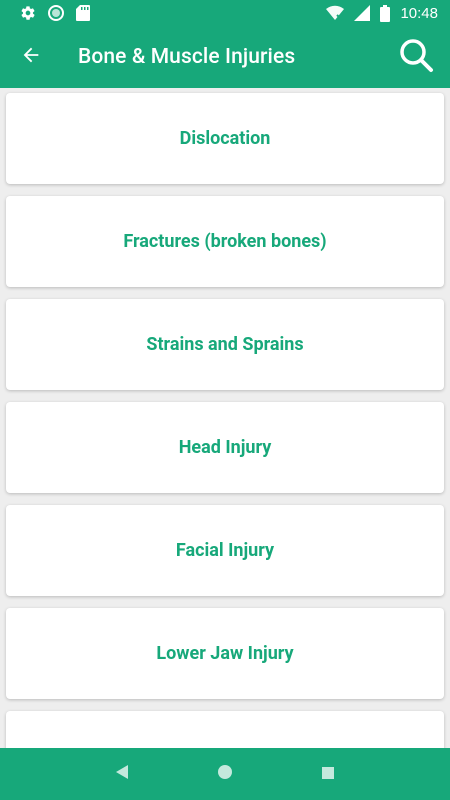 Image resolution: width=450 pixels, height=800 pixels. I want to click on home-circle-icon, so click(225, 774).